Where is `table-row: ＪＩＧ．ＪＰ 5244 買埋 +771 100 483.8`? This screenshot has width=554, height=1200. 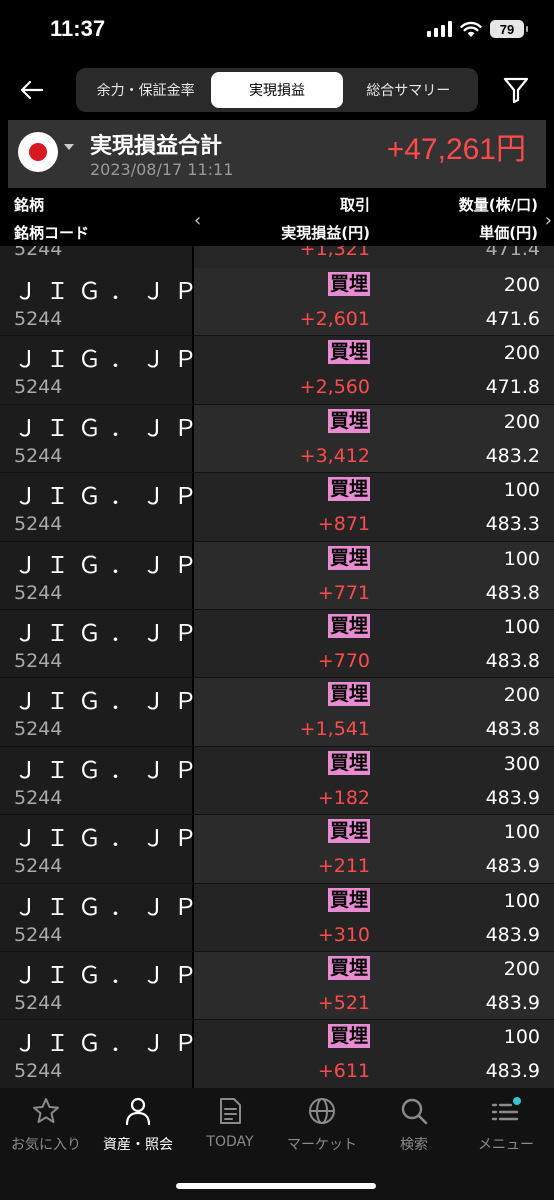
table-row: ＪＩＧ．ＪＰ 5244 買埋 +771 100 483.8 is located at coordinates (277, 575).